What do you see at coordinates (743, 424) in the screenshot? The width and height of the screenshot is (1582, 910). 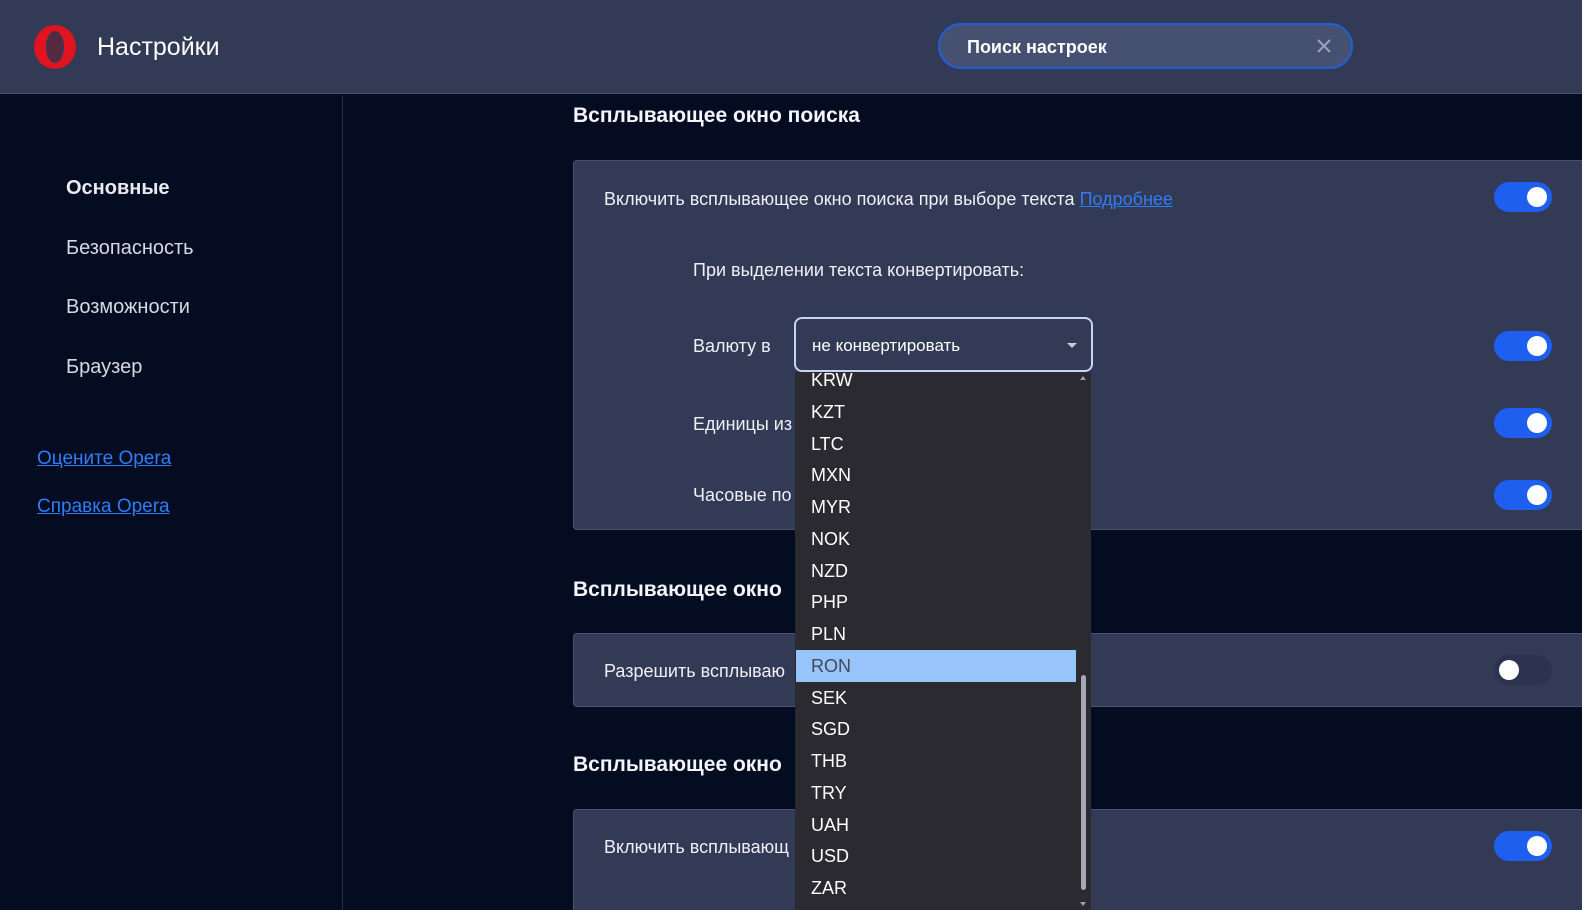 I see `units-label: Единицы из` at bounding box center [743, 424].